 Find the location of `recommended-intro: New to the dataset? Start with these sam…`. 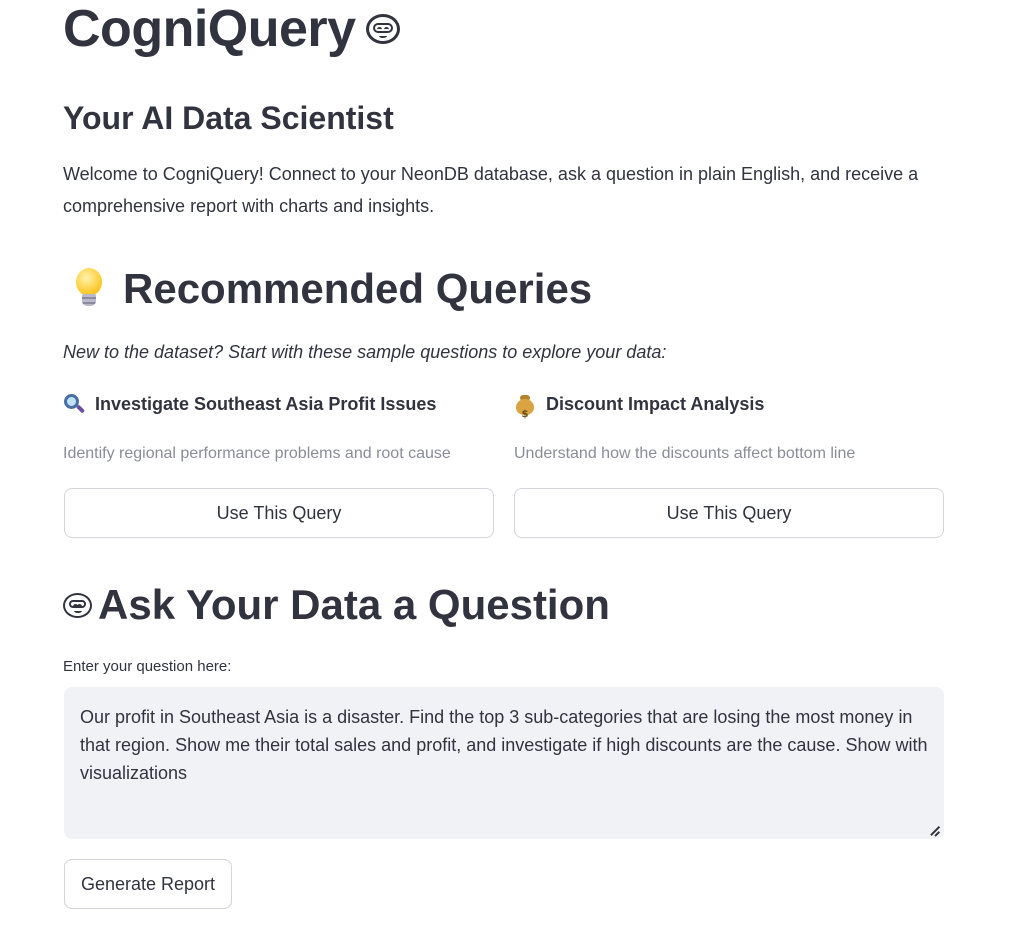

recommended-intro: New to the dataset? Start with these sam… is located at coordinates (365, 352).